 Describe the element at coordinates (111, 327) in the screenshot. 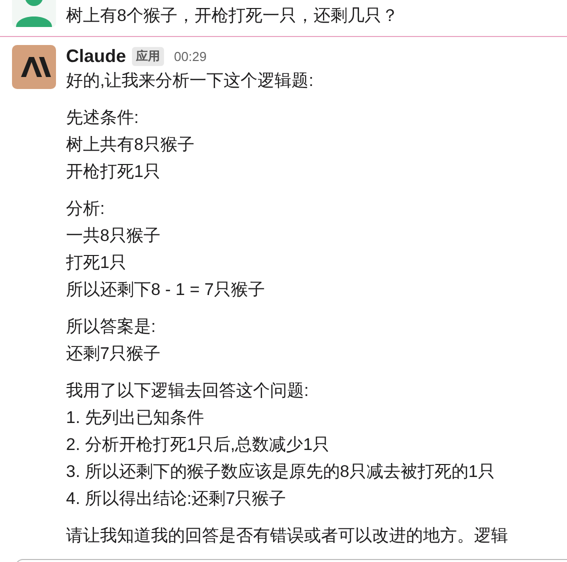

I see `message-line: 所以答案是:` at that location.